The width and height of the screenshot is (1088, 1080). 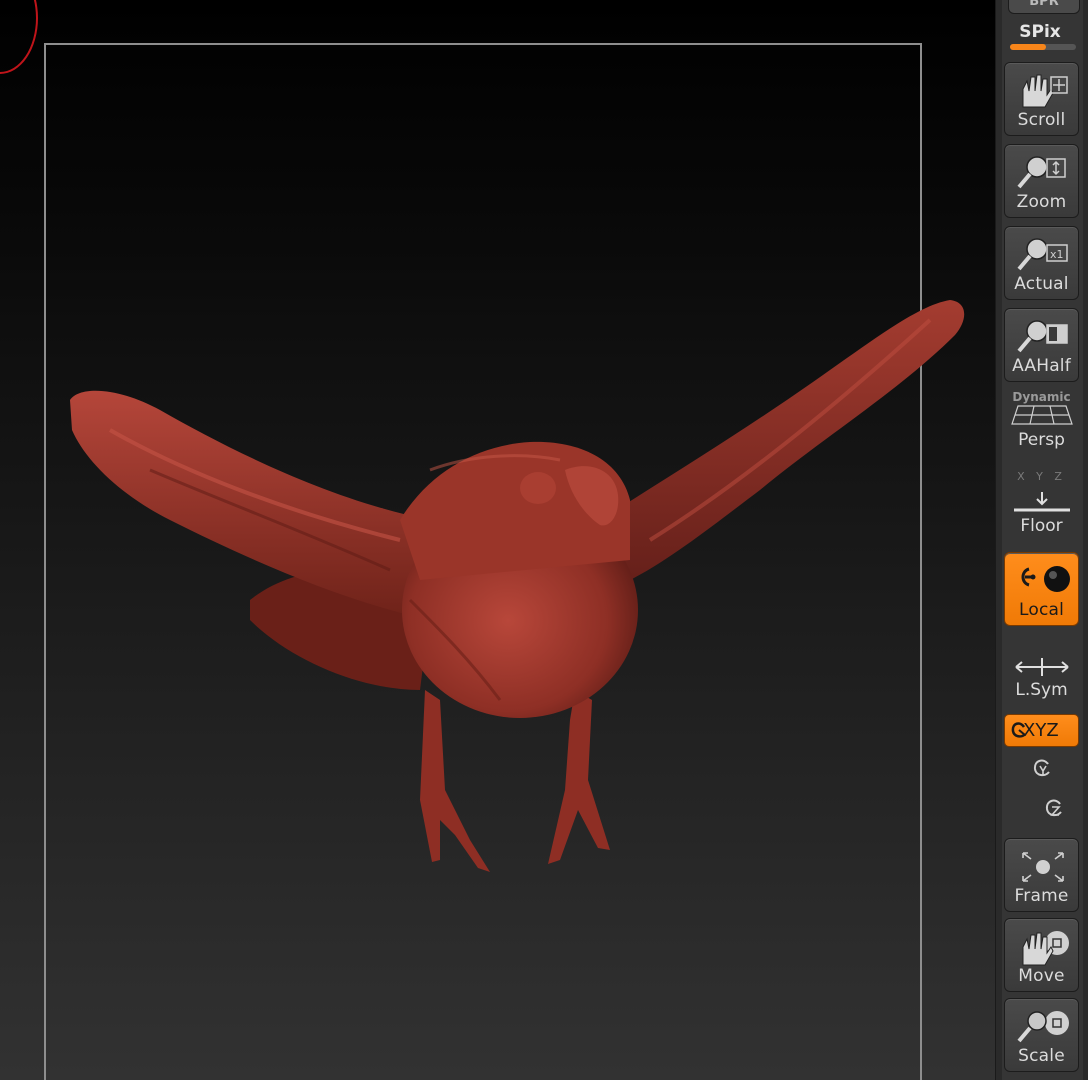 I want to click on lsym-button: L.Sym, so click(x=1041, y=680).